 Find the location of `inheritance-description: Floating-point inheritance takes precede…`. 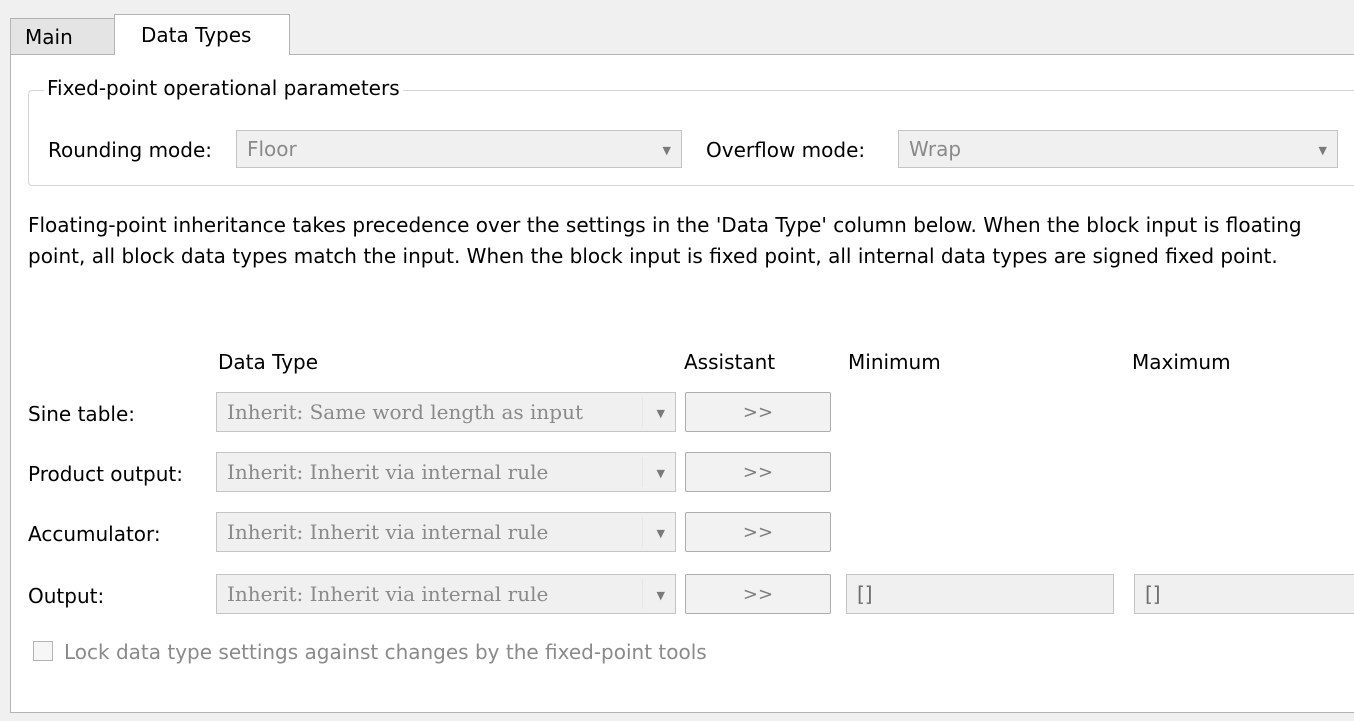

inheritance-description: Floating-point inheritance takes precede… is located at coordinates (665, 240).